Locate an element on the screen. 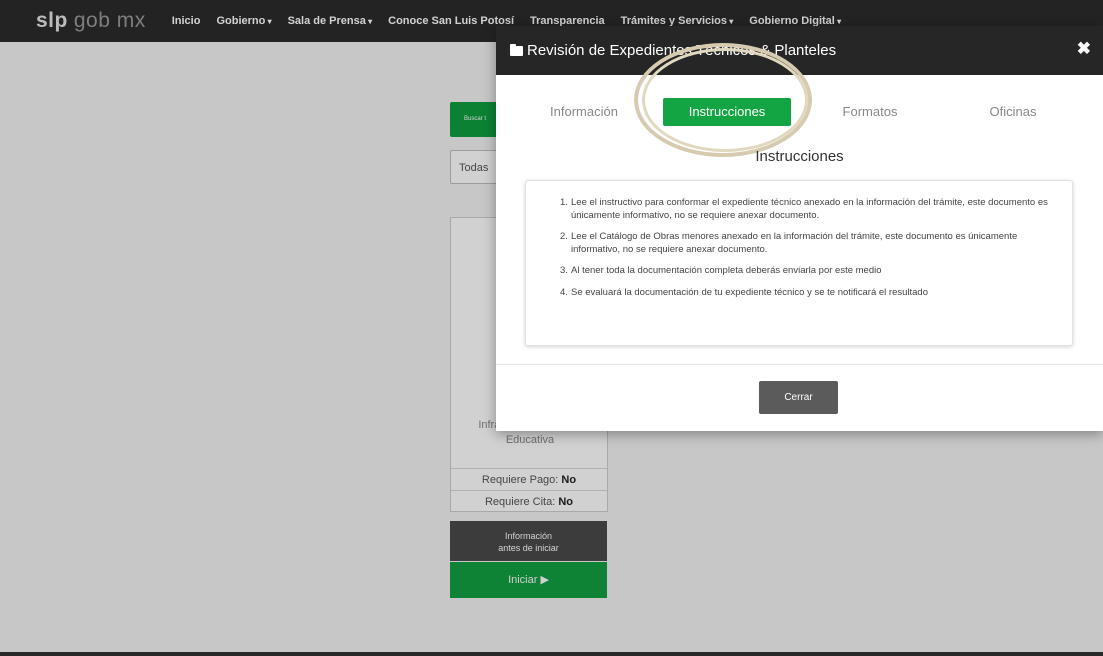 The width and height of the screenshot is (1103, 656). list-item-number: 2. is located at coordinates (564, 236).